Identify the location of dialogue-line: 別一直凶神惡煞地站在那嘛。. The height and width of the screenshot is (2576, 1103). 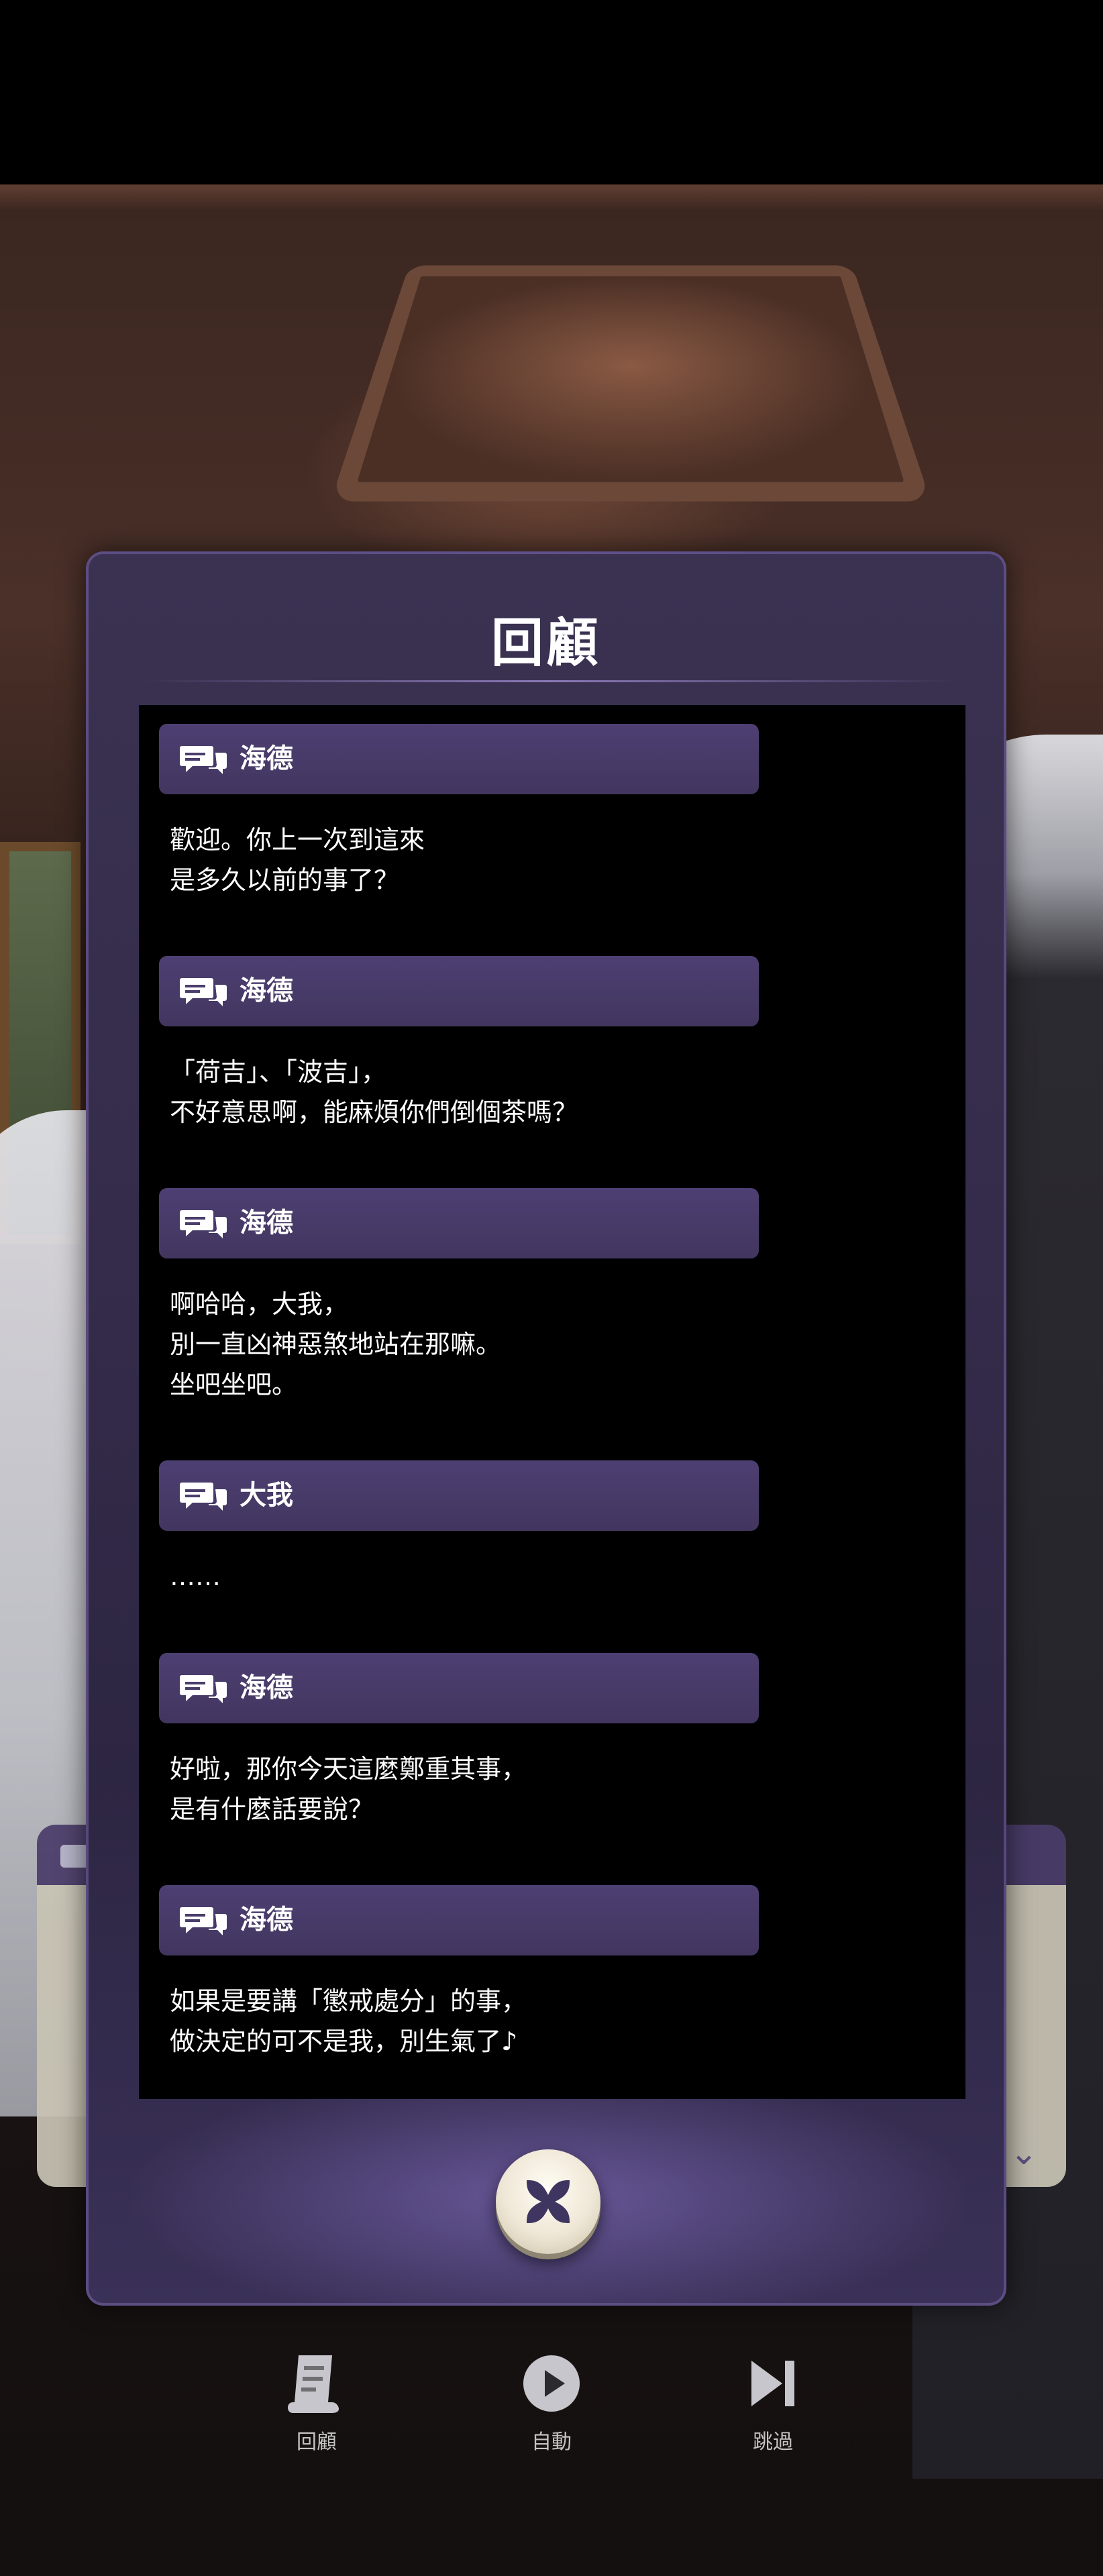
(336, 1344).